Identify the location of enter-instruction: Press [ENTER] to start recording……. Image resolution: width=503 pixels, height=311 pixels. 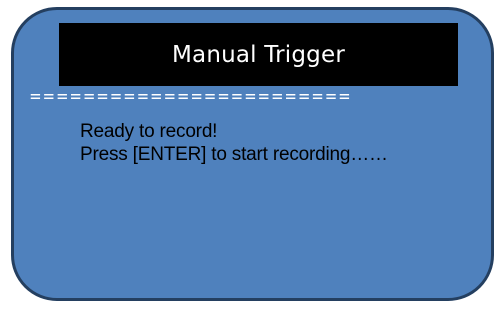
(234, 154).